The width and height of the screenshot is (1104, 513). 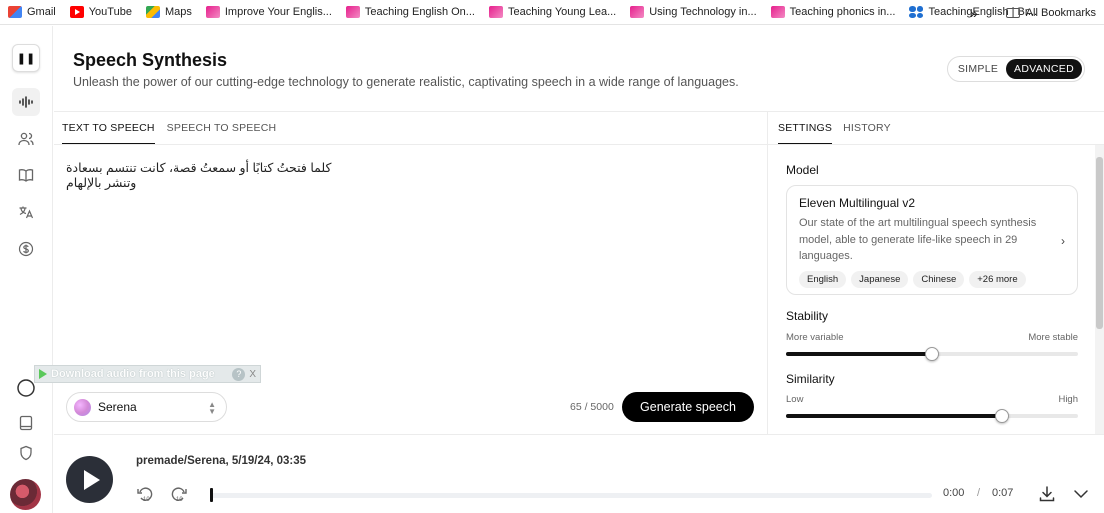 I want to click on stability-max-label: More stable, so click(x=1053, y=337).